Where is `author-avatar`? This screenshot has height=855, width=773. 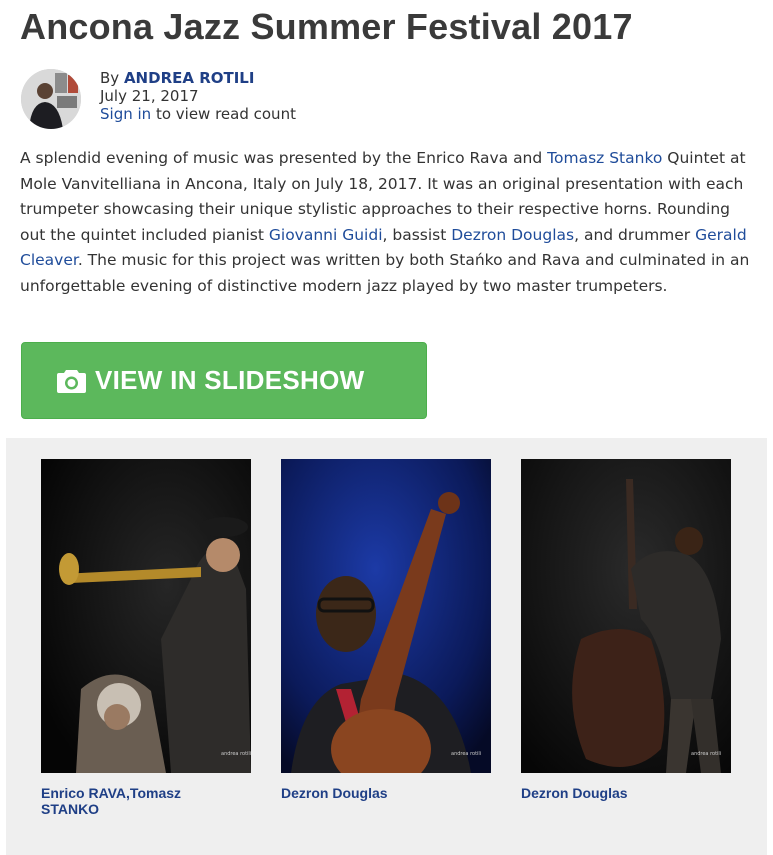 author-avatar is located at coordinates (51, 99).